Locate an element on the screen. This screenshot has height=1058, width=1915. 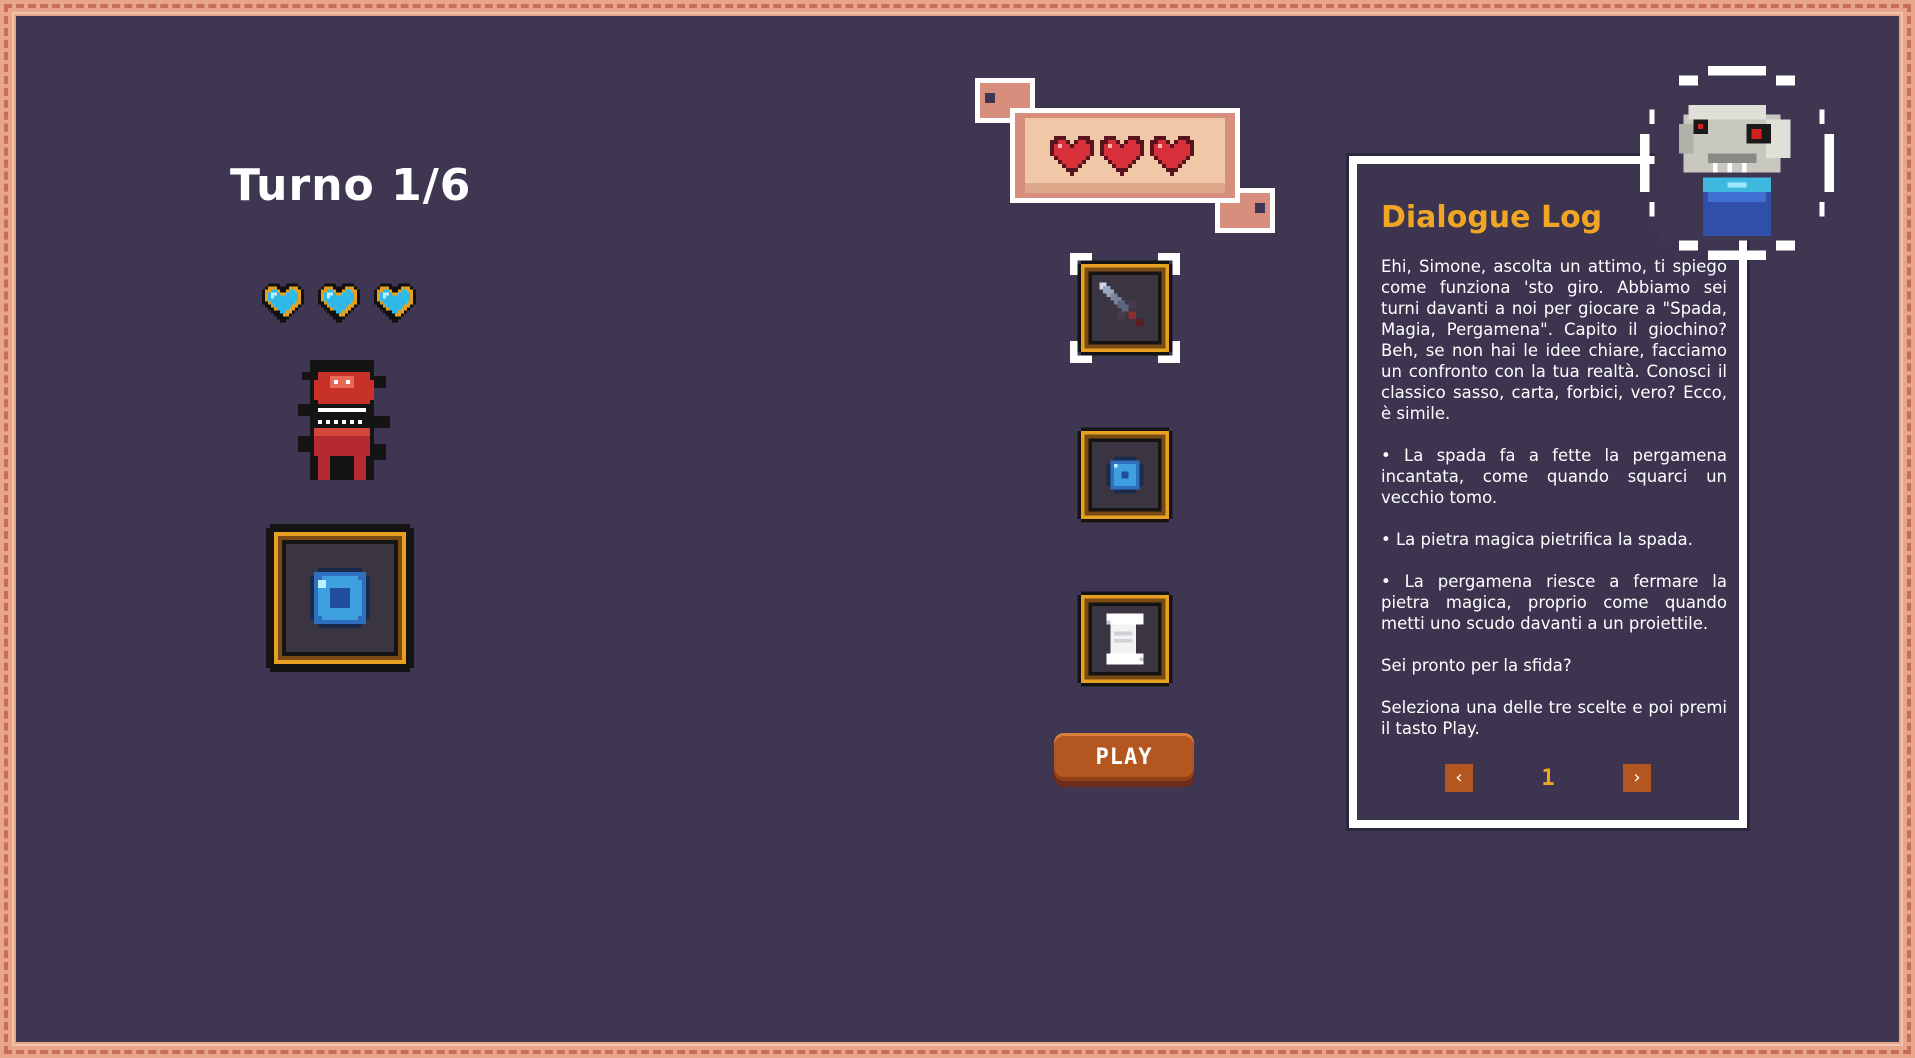
turn-counter: Turno 1/6 is located at coordinates (351, 185).